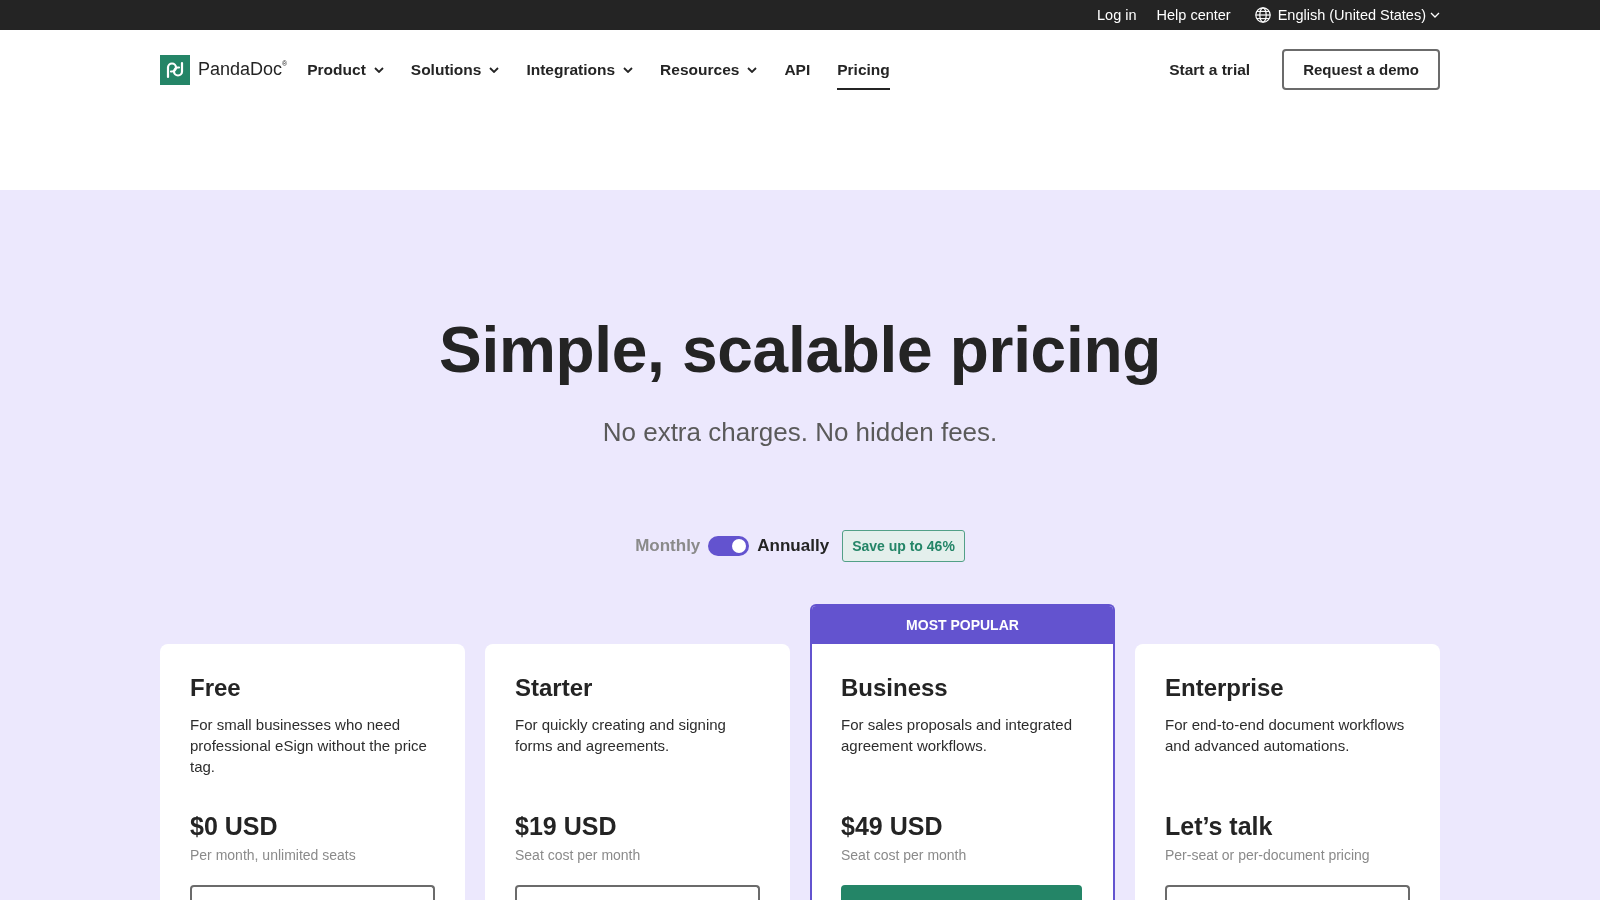  What do you see at coordinates (903, 546) in the screenshot?
I see `savings-badge: Save up to 46%` at bounding box center [903, 546].